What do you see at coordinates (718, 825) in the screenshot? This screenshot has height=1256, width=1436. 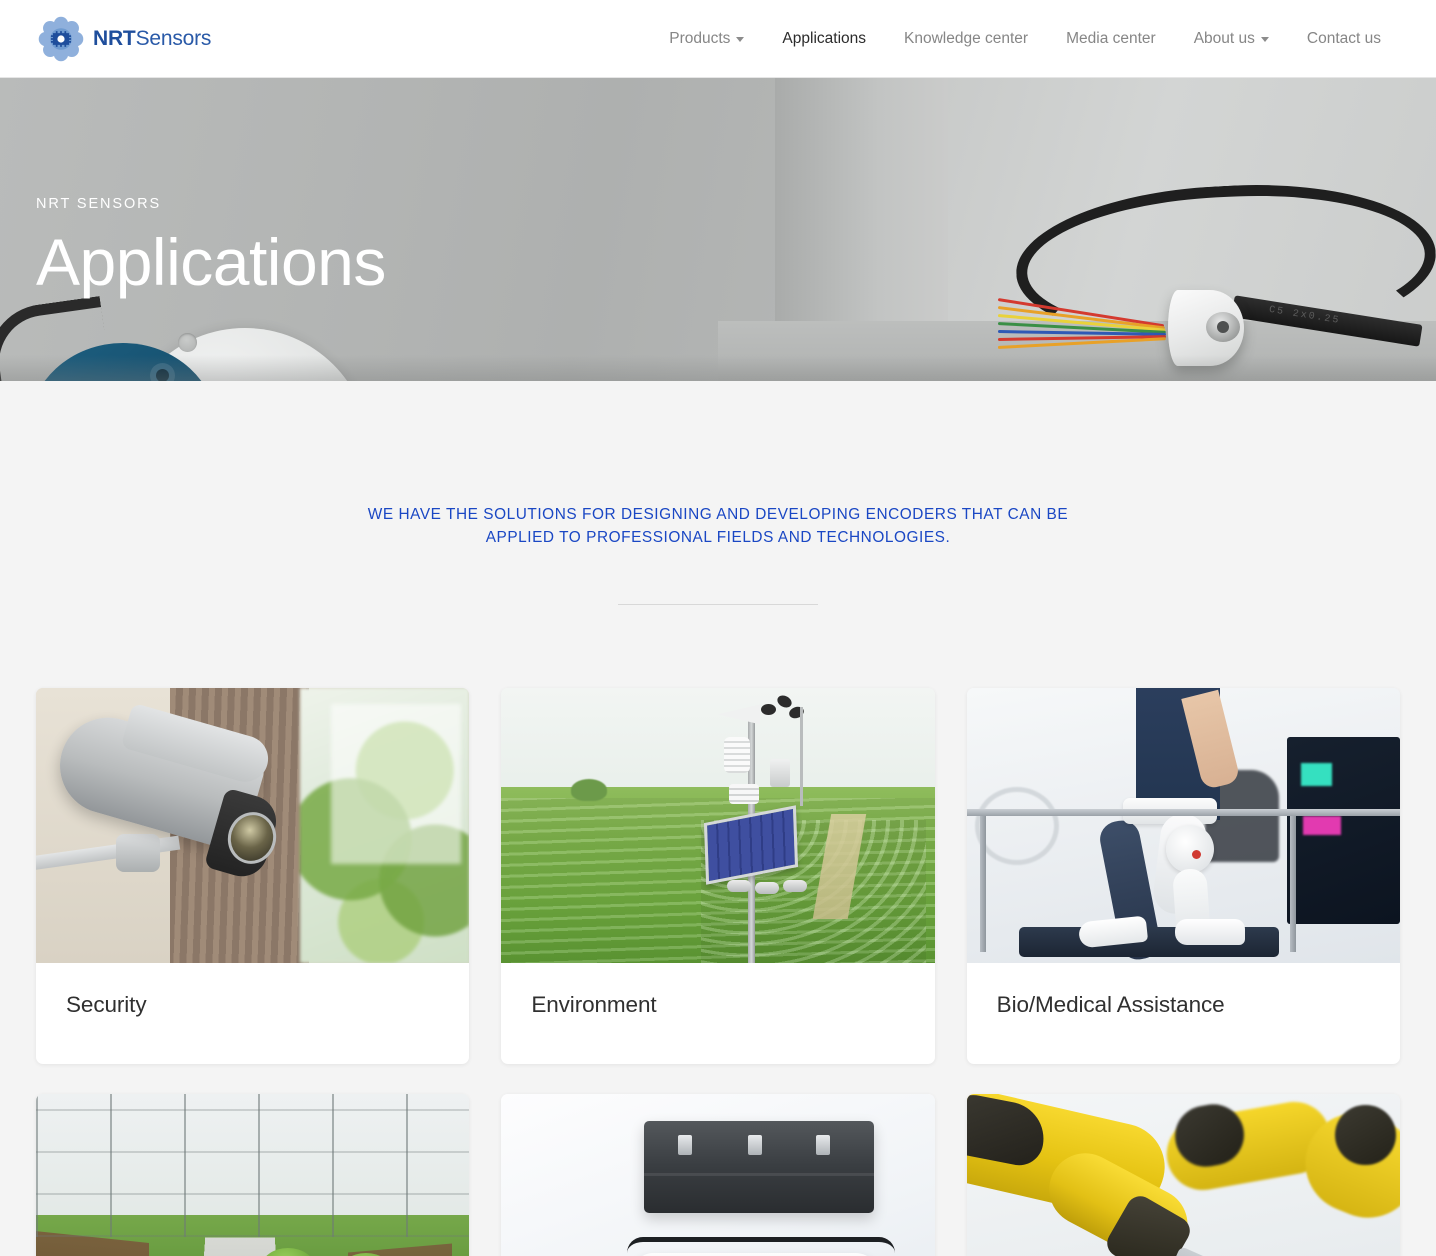 I see `weather-station-image` at bounding box center [718, 825].